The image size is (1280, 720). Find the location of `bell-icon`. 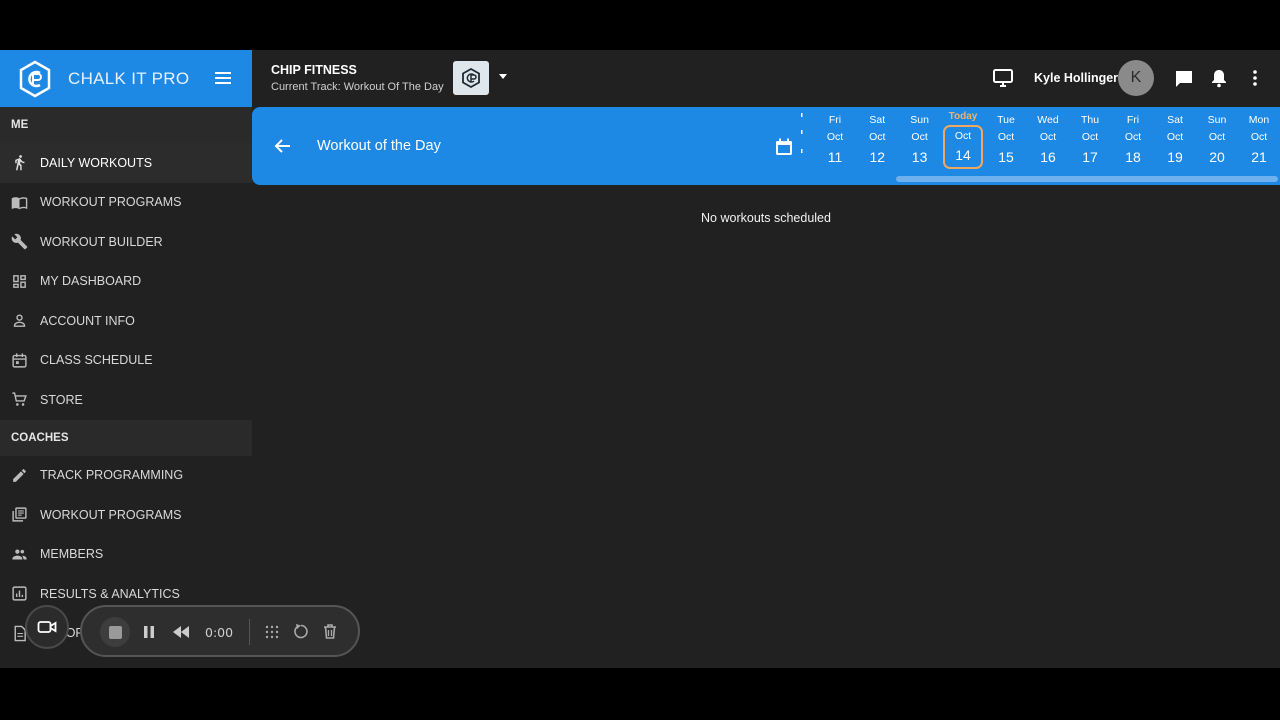

bell-icon is located at coordinates (1219, 78).